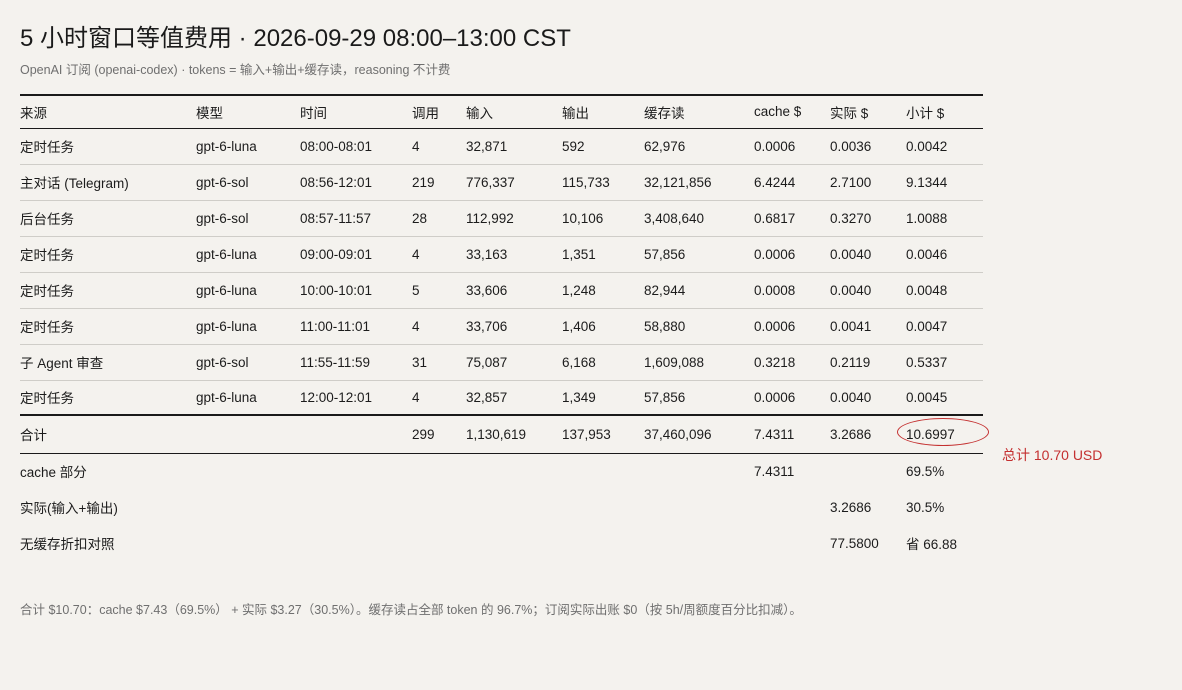 The height and width of the screenshot is (690, 1182). I want to click on cell-cache-read: 57,856, so click(665, 397).